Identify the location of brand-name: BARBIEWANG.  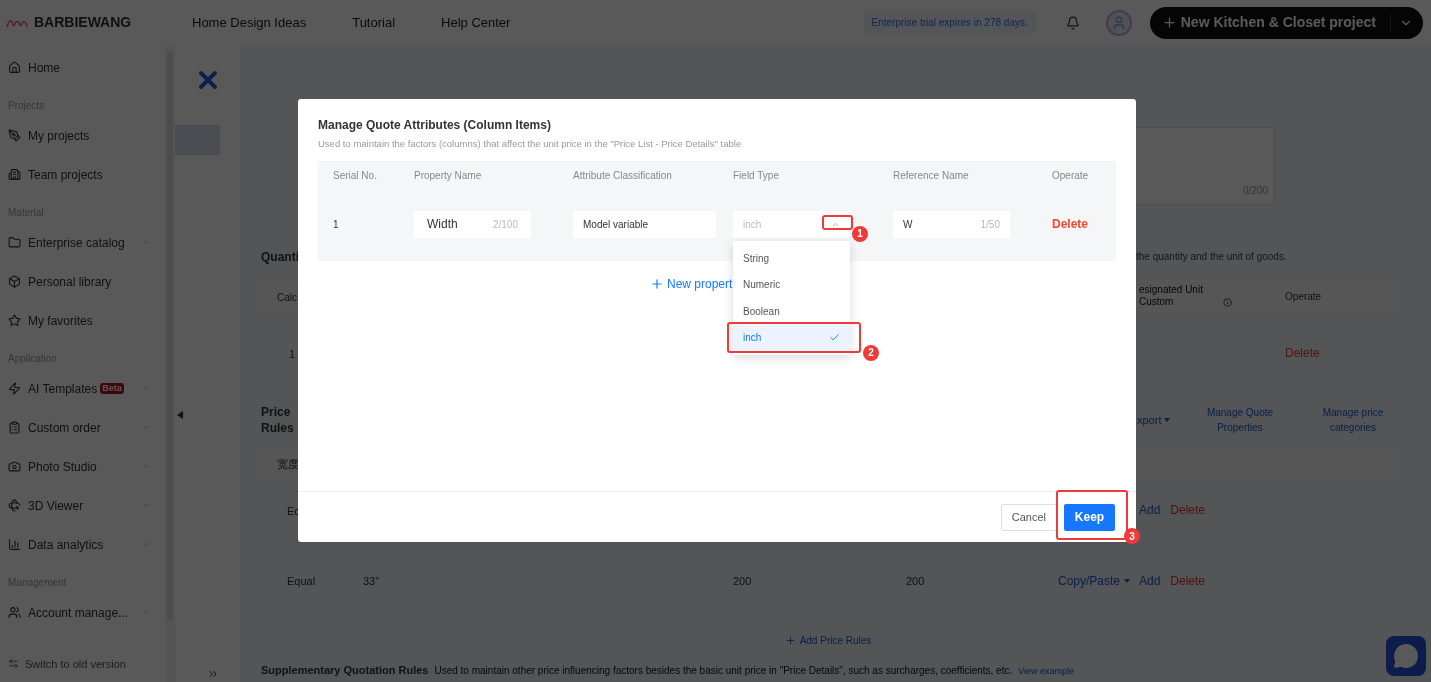
(83, 22).